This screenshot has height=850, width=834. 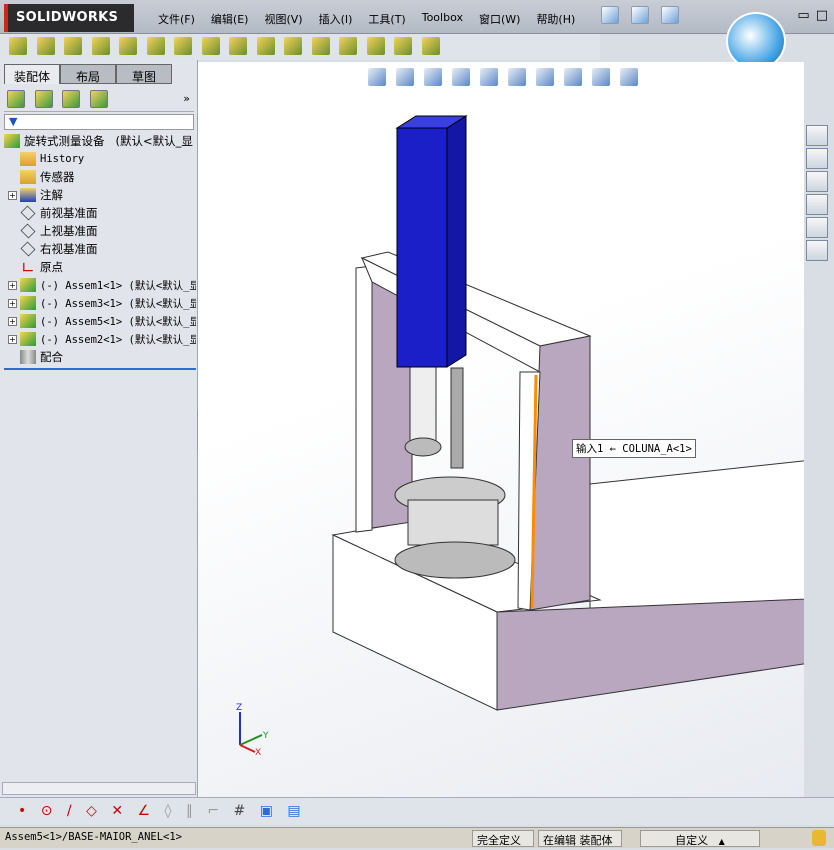 I want to click on tree-item-label: 配合, so click(x=51, y=357).